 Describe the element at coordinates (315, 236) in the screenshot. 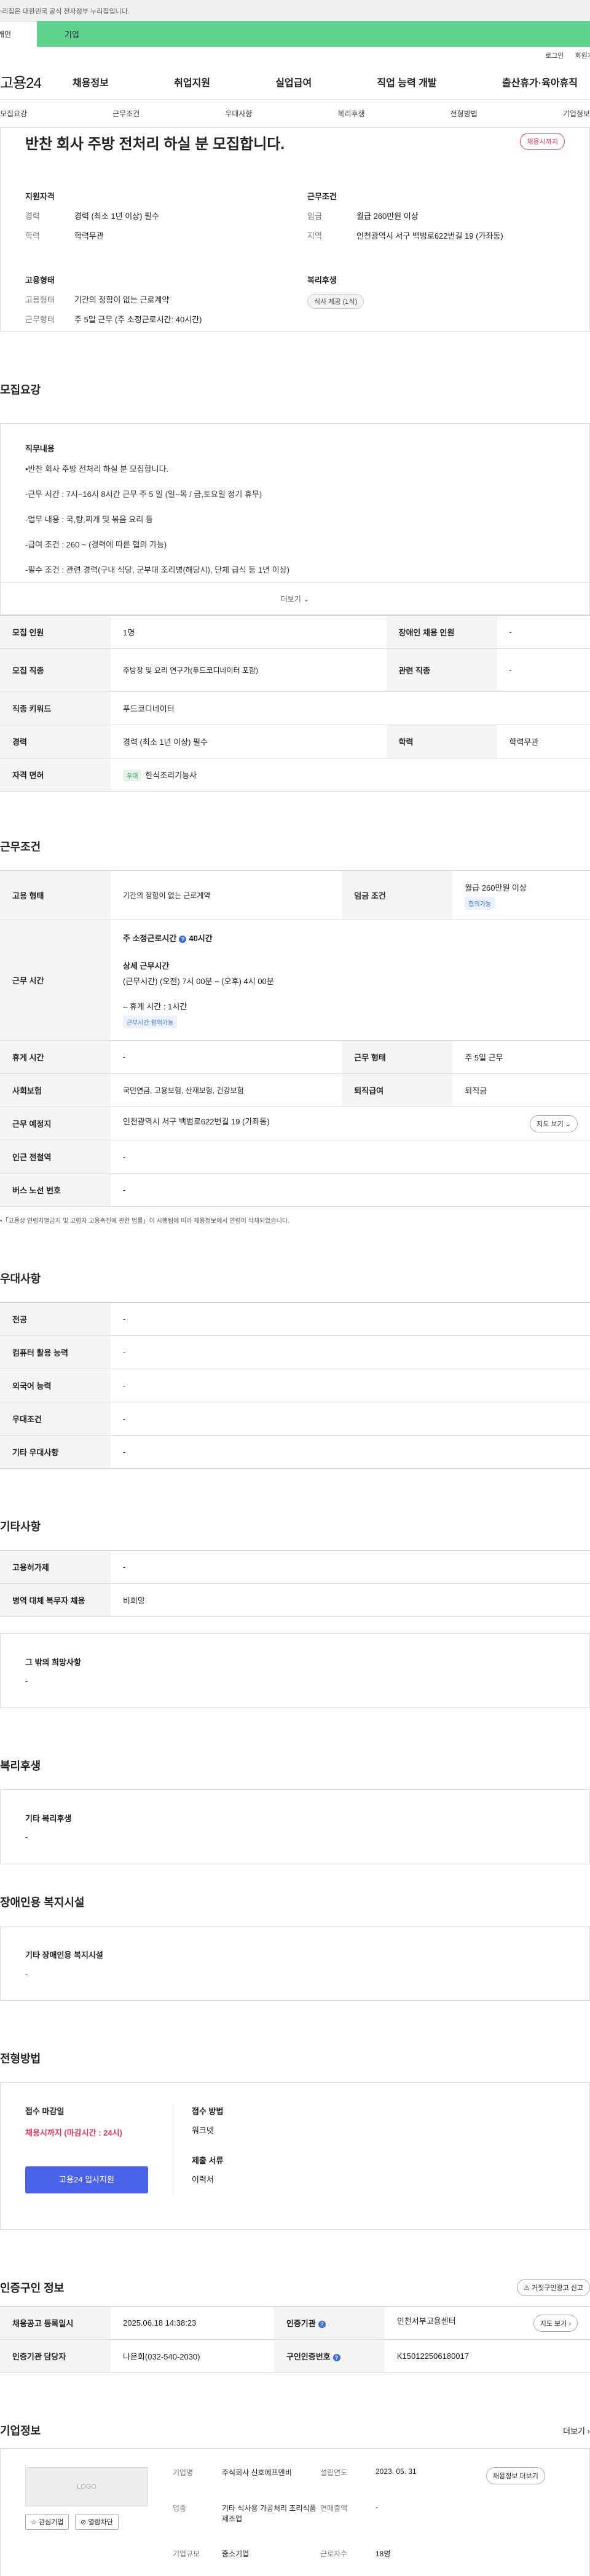

I see `label: 지역` at that location.